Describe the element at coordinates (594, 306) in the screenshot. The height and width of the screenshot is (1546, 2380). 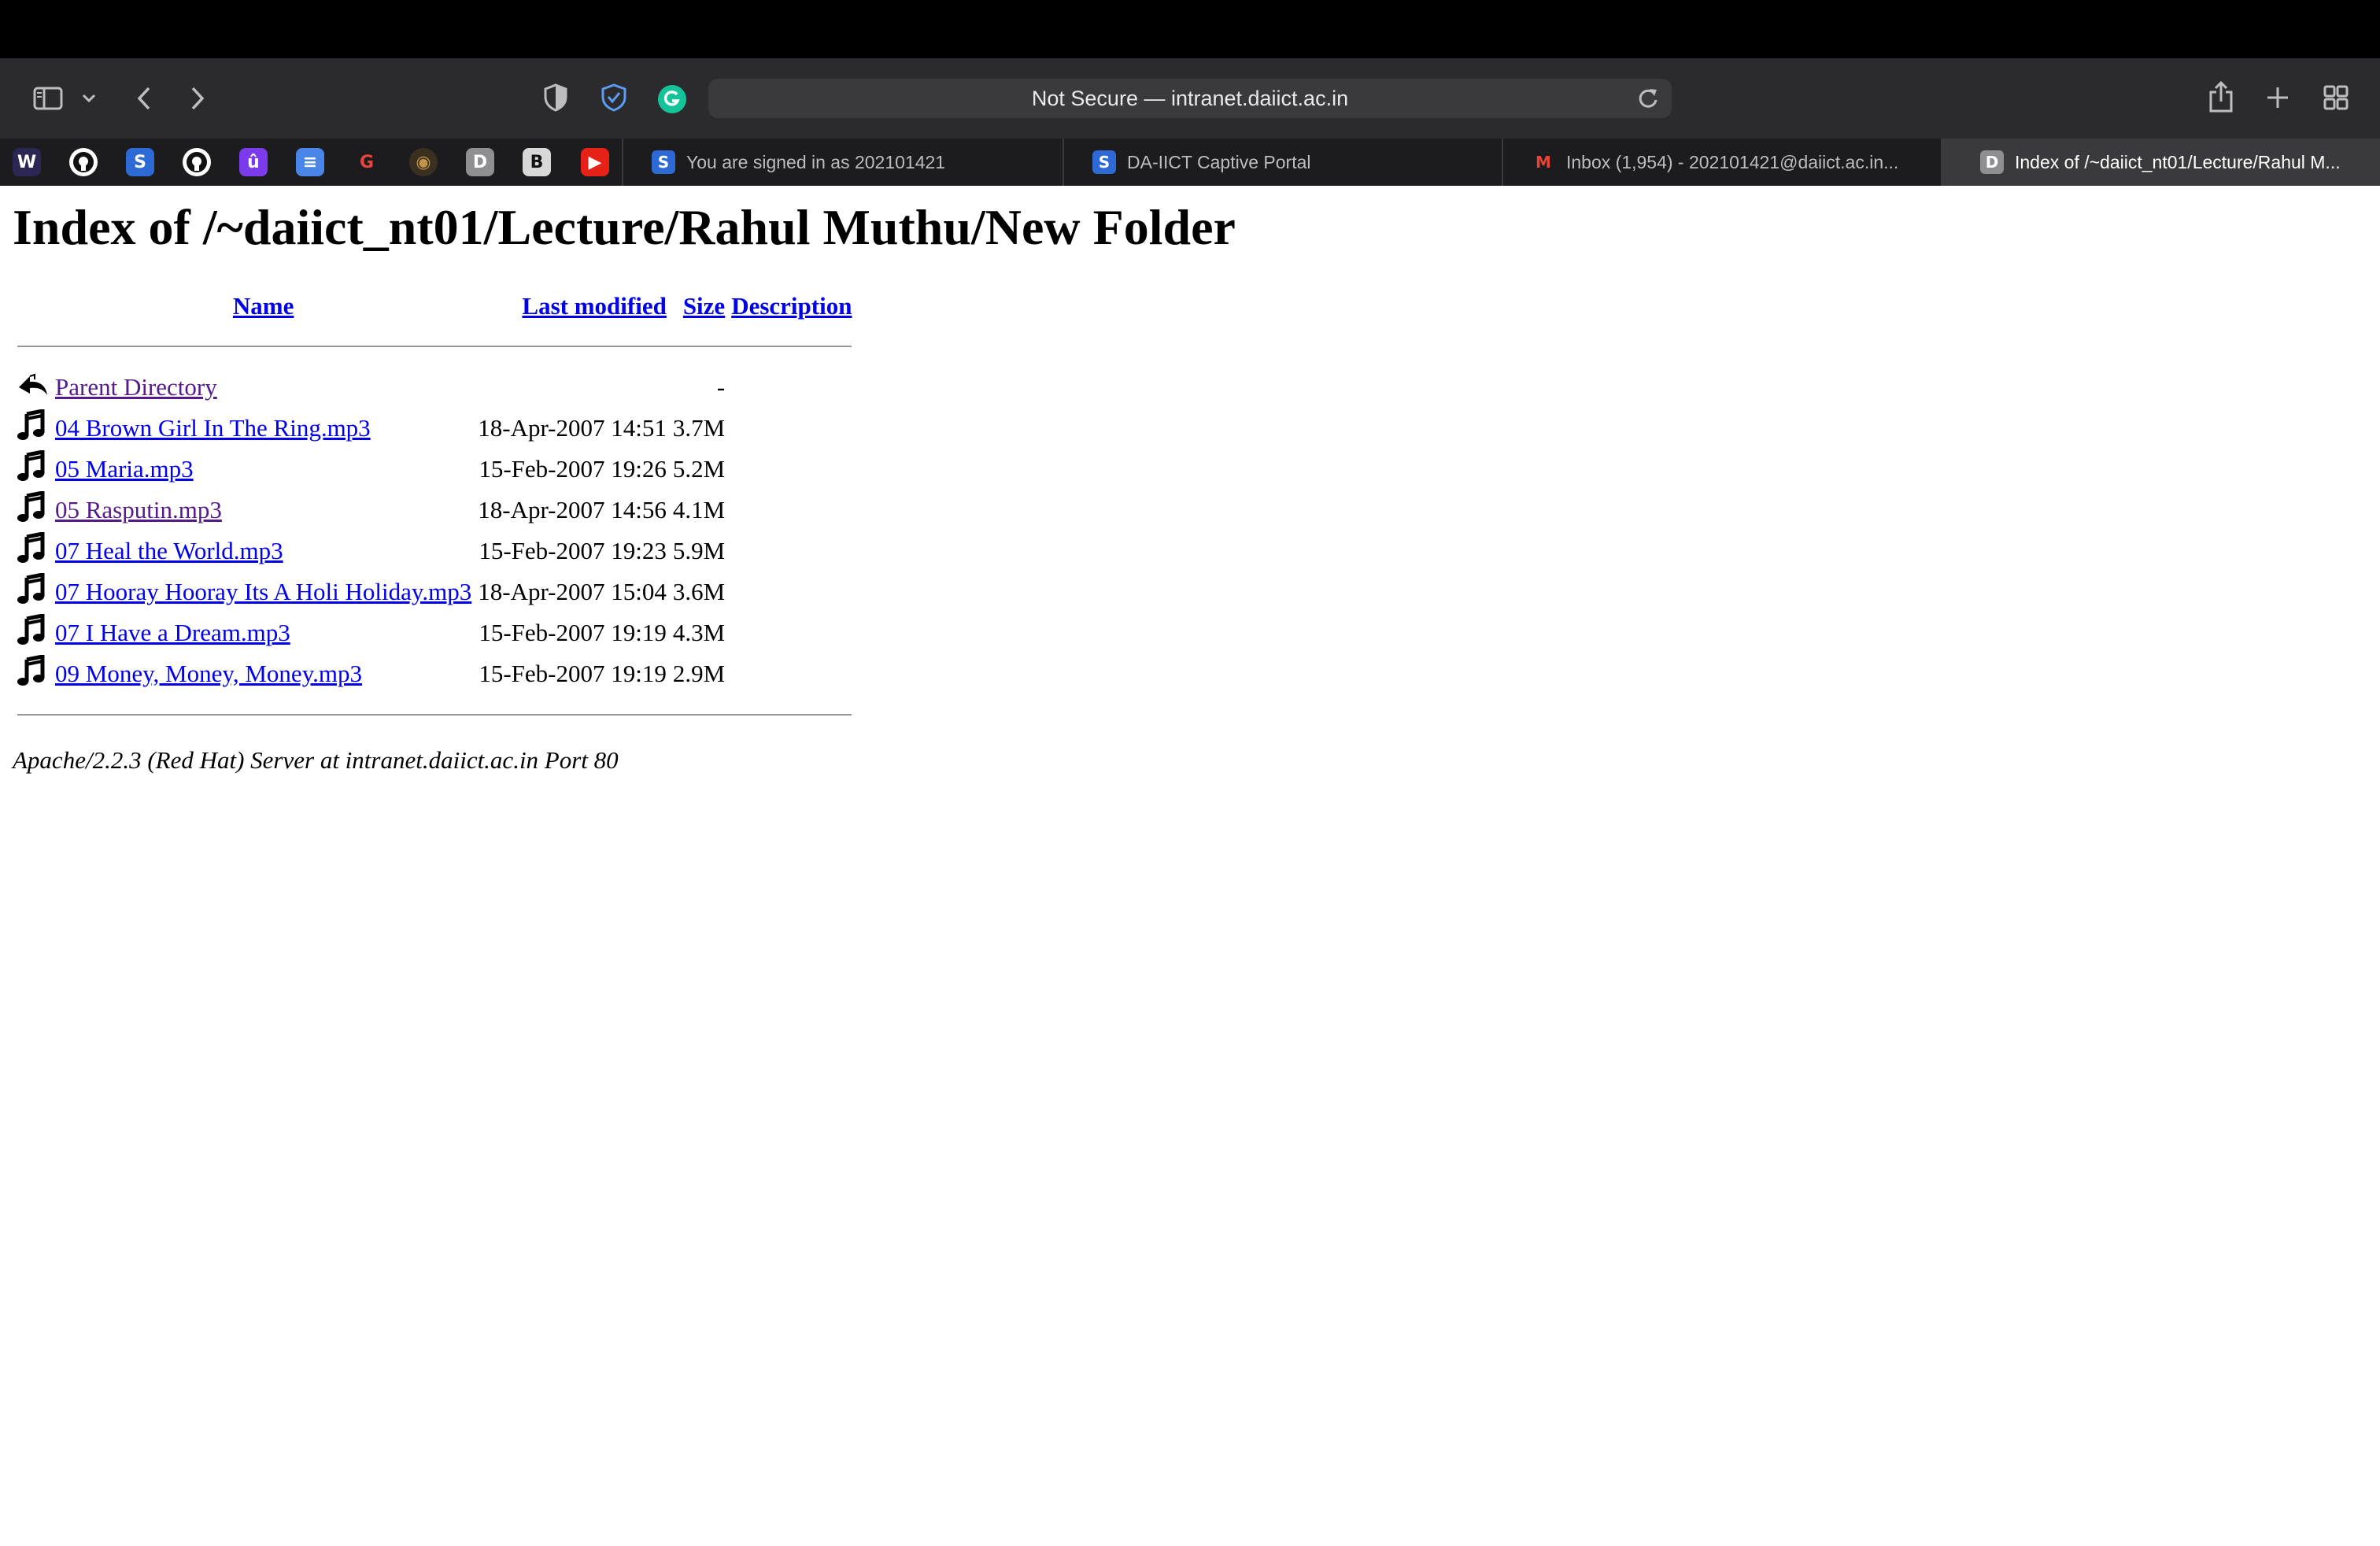
I see `sort-by-modified-link: Last modified` at that location.